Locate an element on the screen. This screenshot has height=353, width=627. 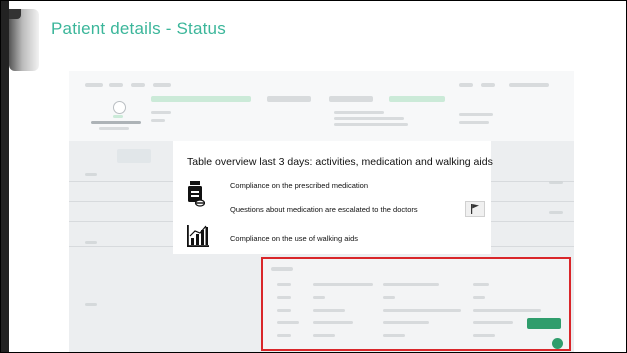
status-placeholder is located at coordinates (118, 116).